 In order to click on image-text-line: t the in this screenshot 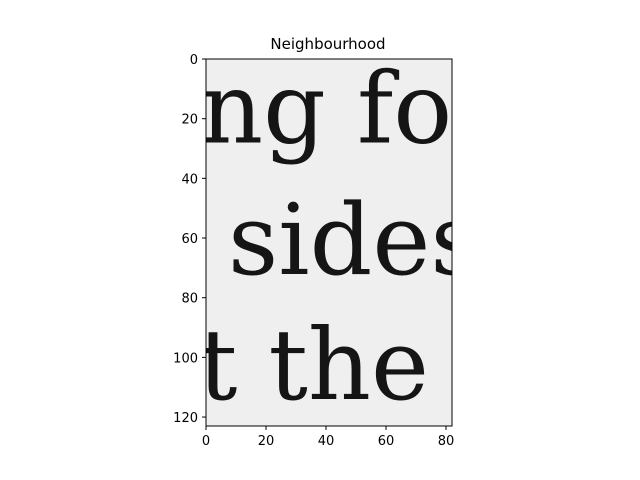, I will do `click(313, 366)`.